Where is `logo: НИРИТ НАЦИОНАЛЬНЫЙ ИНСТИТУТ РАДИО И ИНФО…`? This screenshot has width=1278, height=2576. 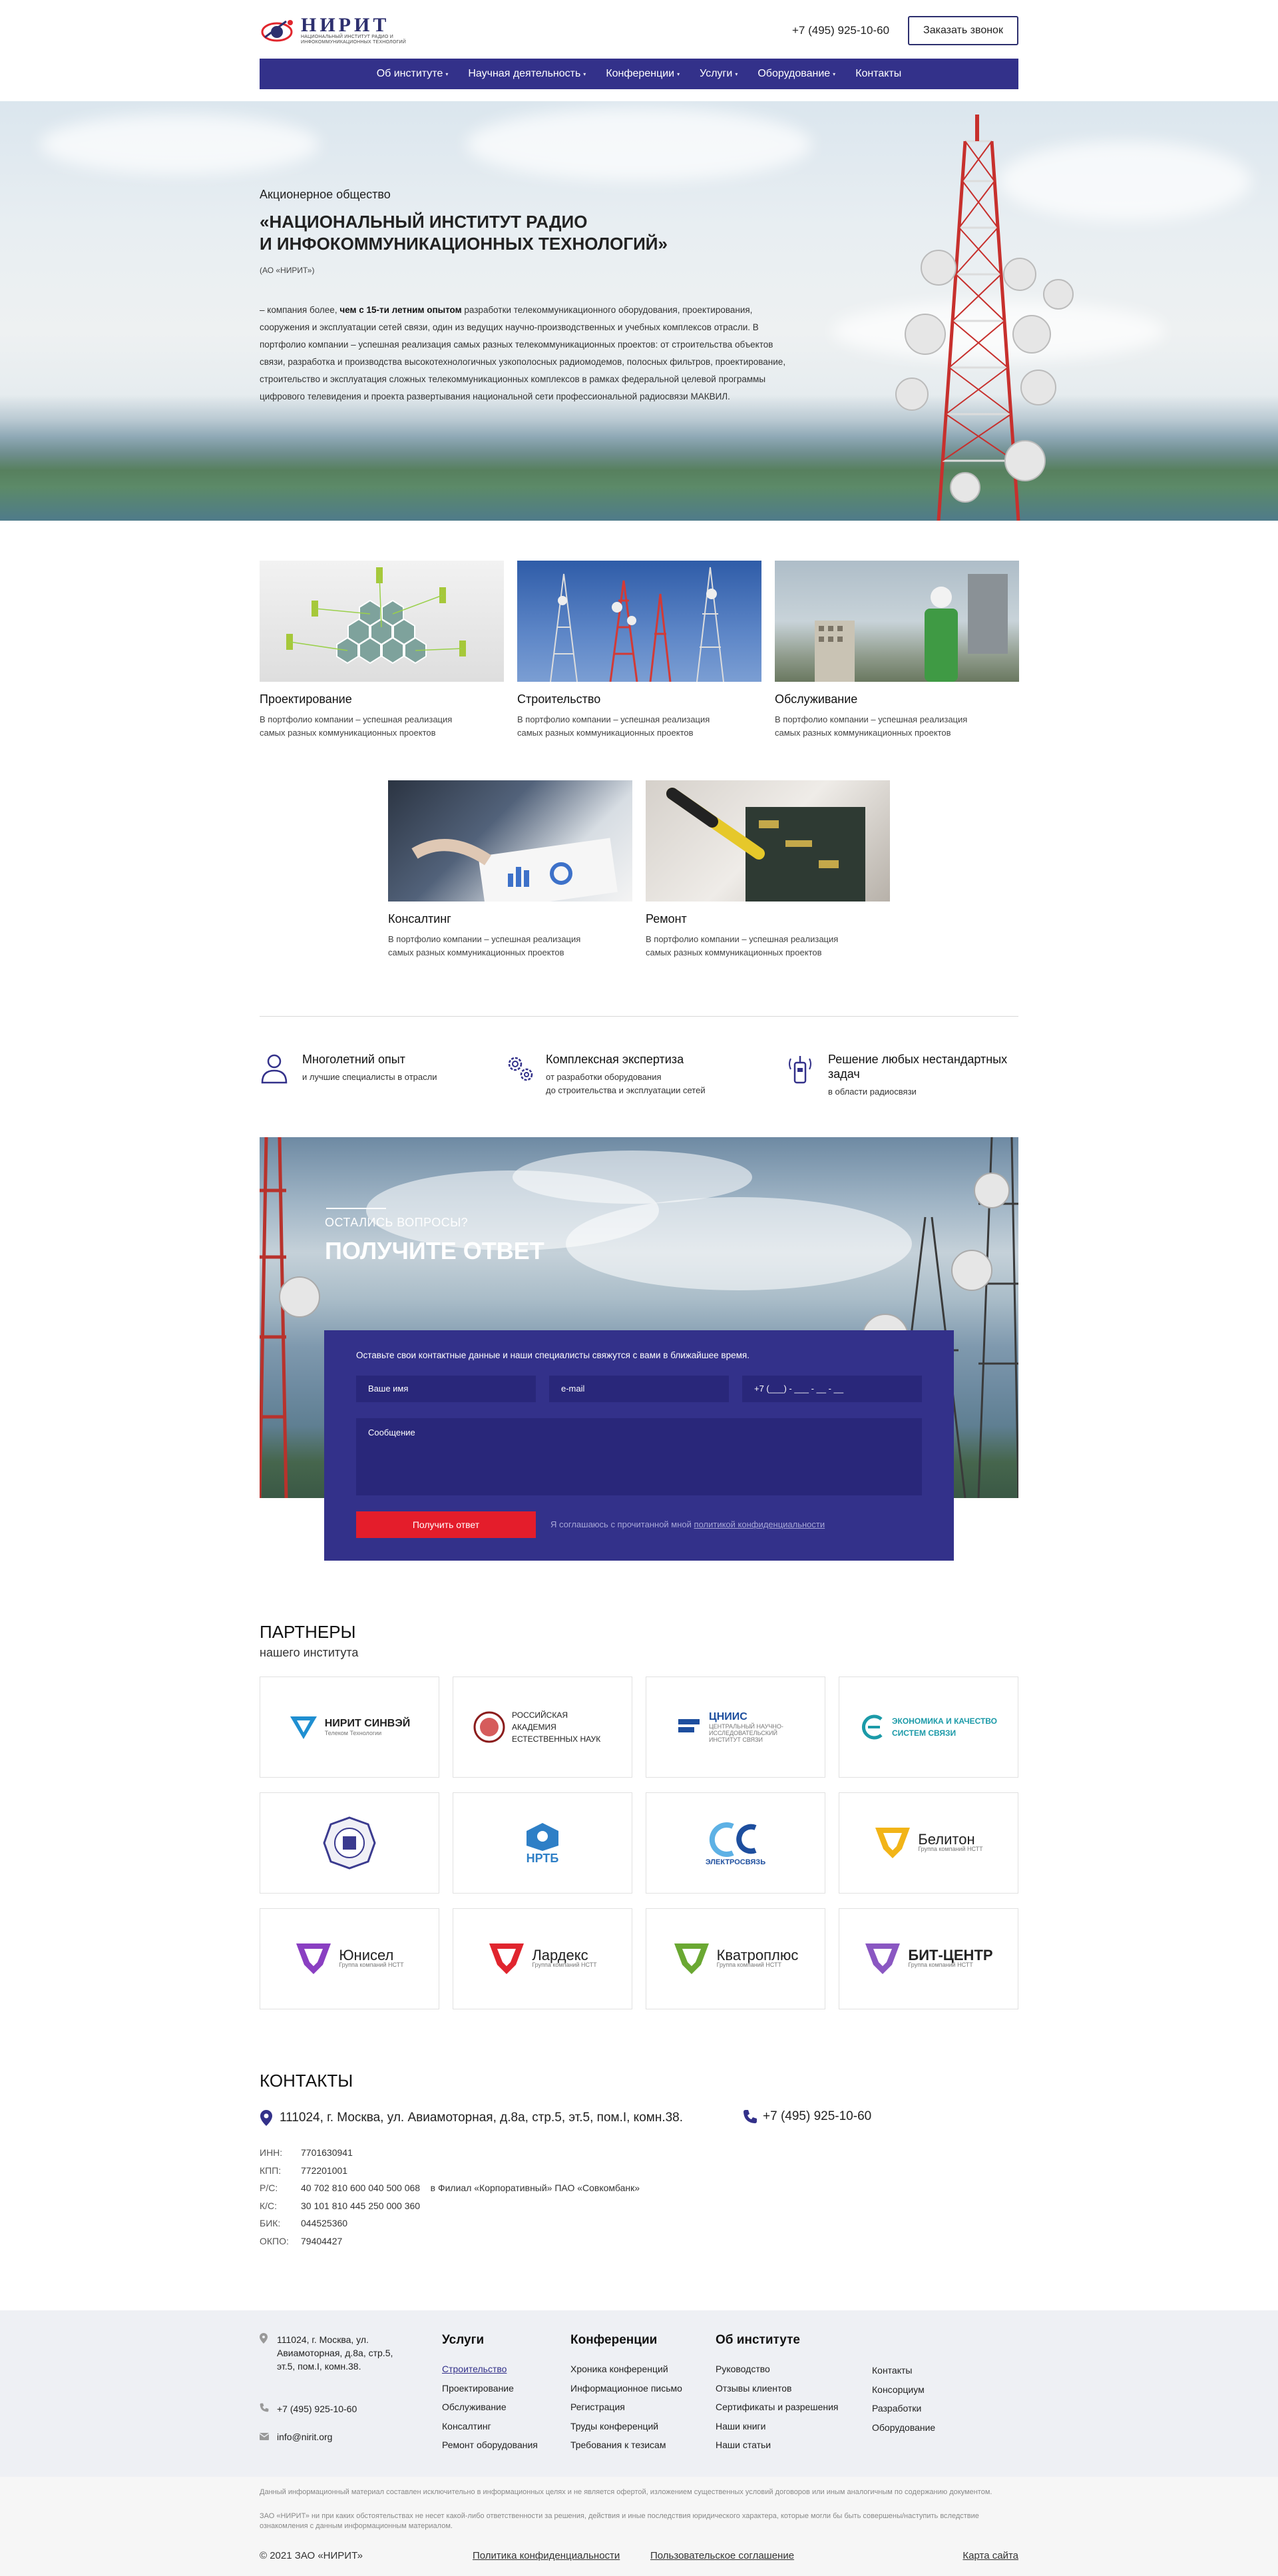 logo: НИРИТ НАЦИОНАЛЬНЫЙ ИНСТИТУТ РАДИО И ИНФО… is located at coordinates (350, 31).